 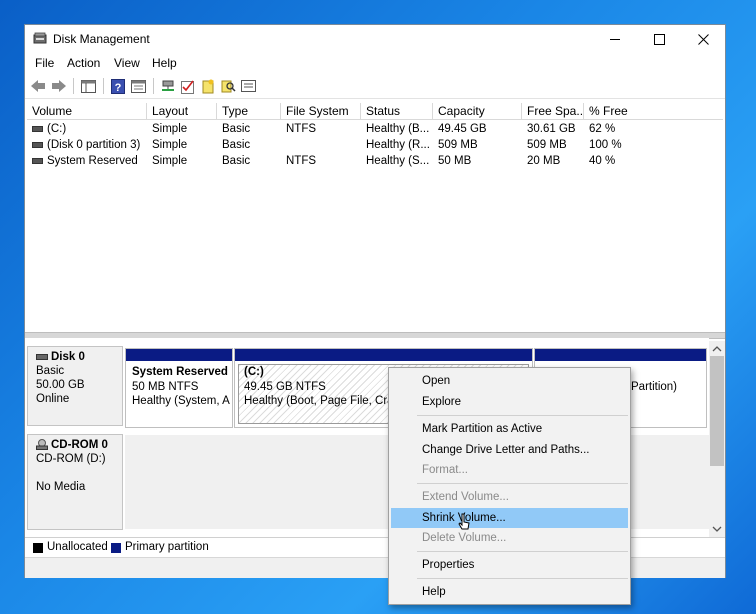 I want to click on menu-item-explore: Explore, so click(x=509, y=402).